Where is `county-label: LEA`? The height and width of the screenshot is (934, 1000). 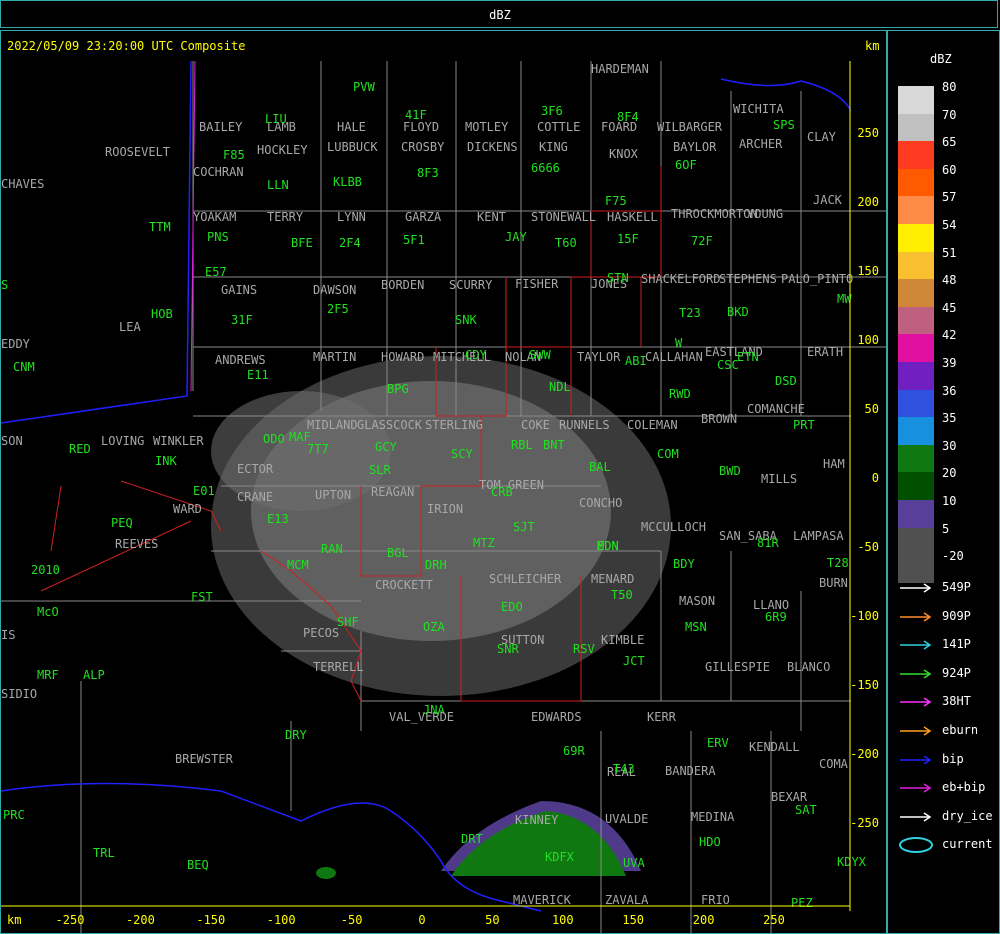
county-label: LEA is located at coordinates (130, 327).